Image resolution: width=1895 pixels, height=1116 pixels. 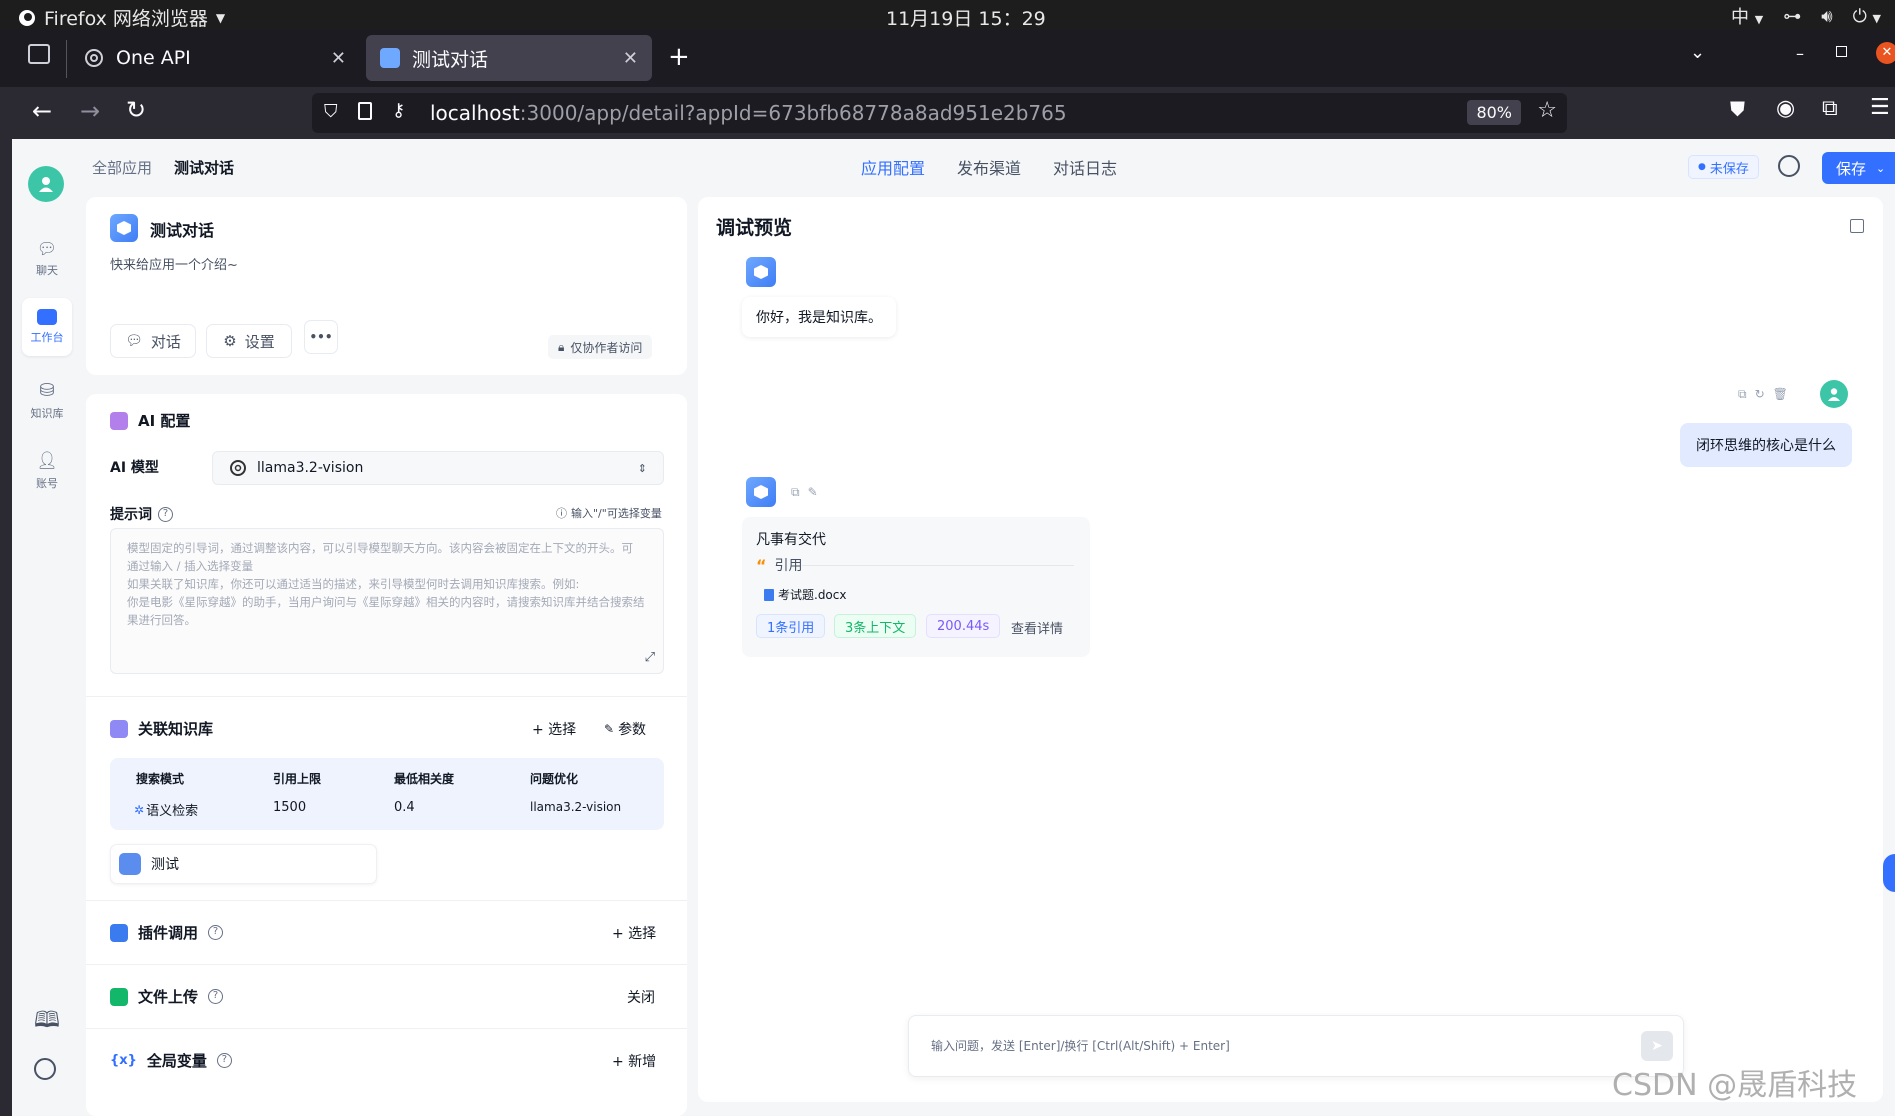 What do you see at coordinates (634, 1061) in the screenshot?
I see `global-vars-add-button: + 新增` at bounding box center [634, 1061].